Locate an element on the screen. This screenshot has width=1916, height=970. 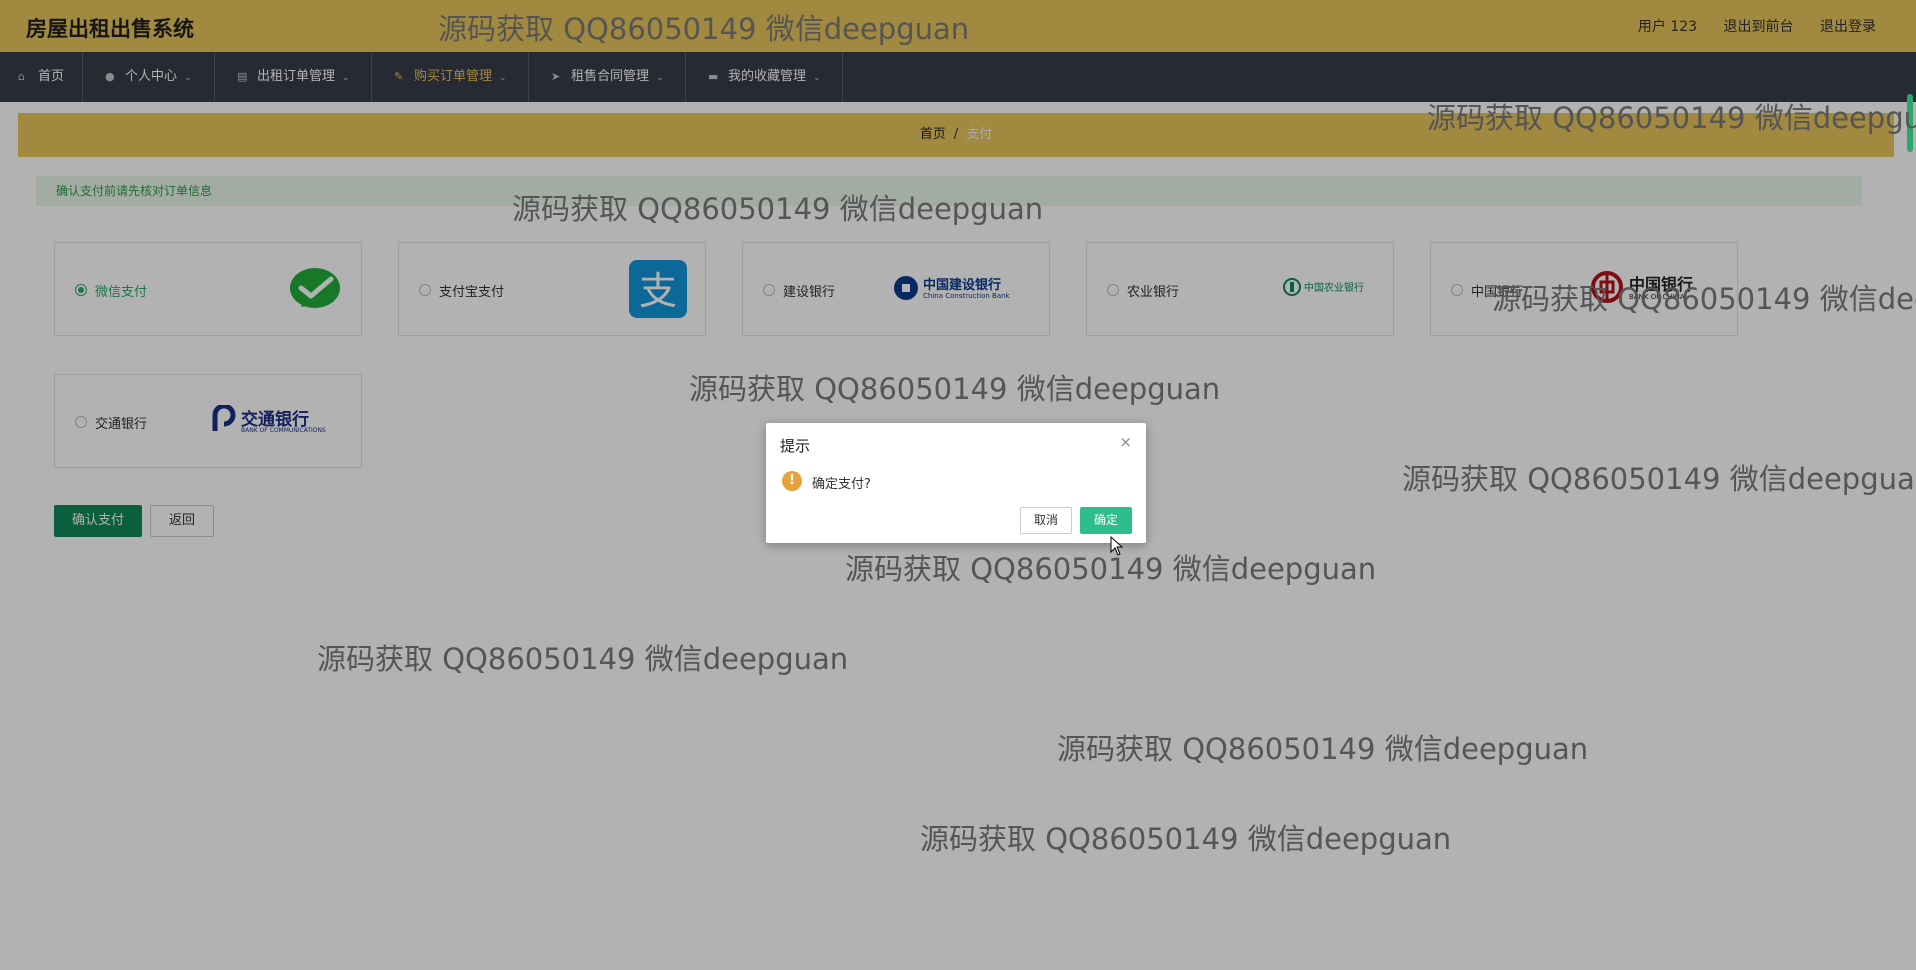
warning-icon: ! is located at coordinates (792, 481).